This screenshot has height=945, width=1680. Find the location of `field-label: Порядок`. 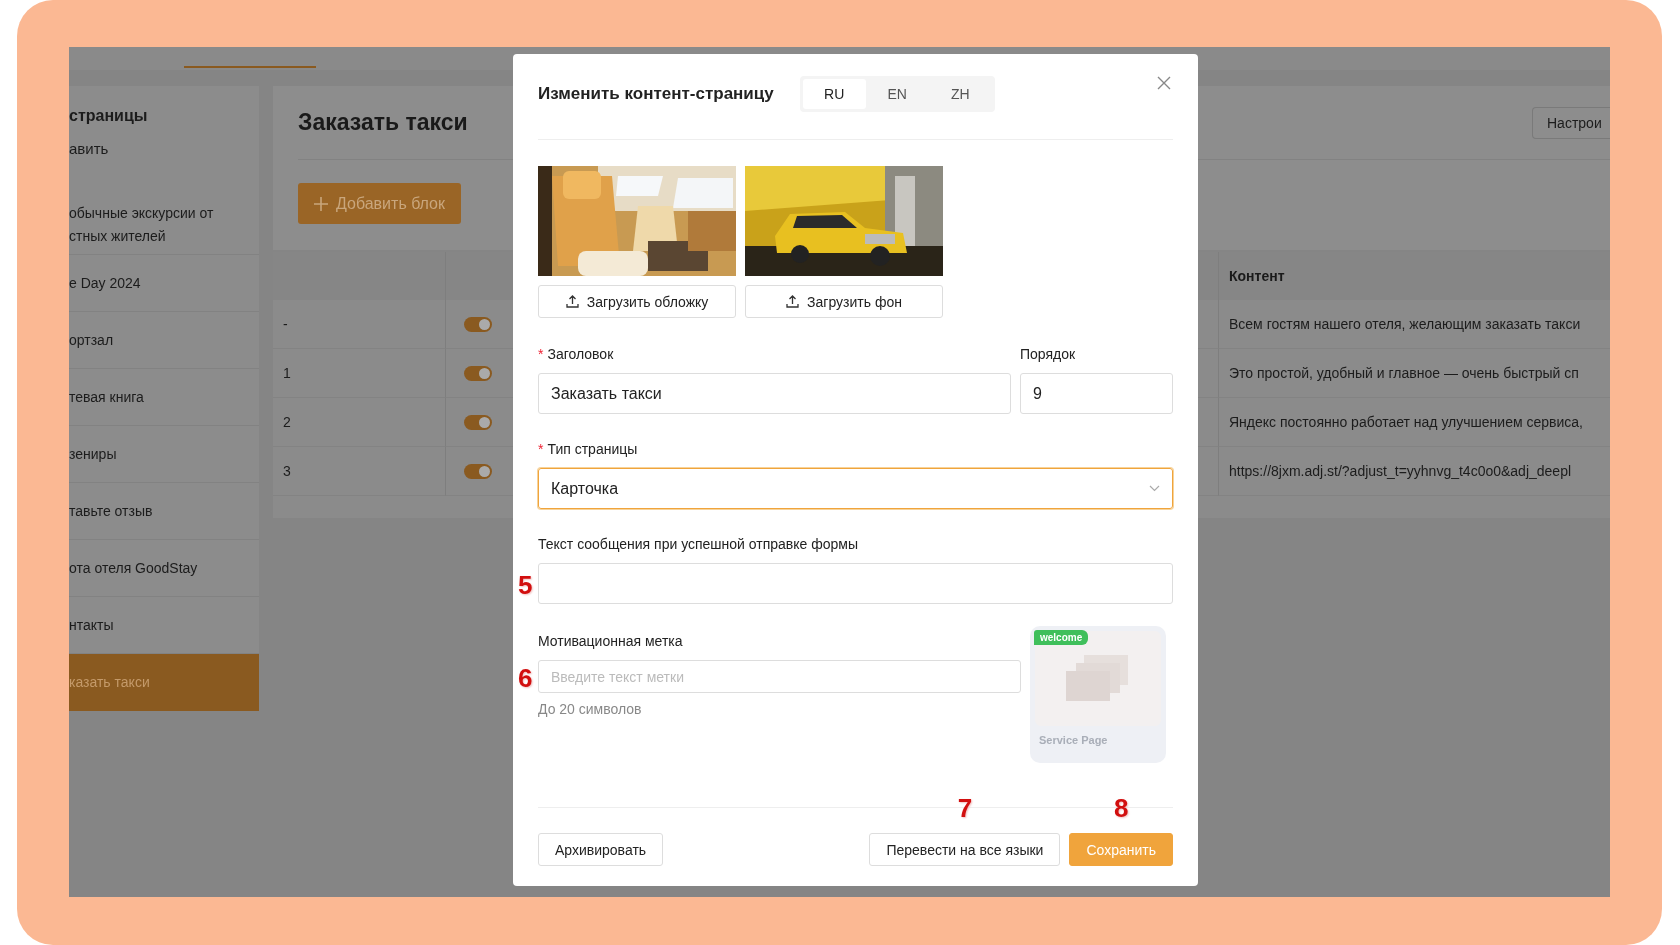

field-label: Порядок is located at coordinates (1048, 354).